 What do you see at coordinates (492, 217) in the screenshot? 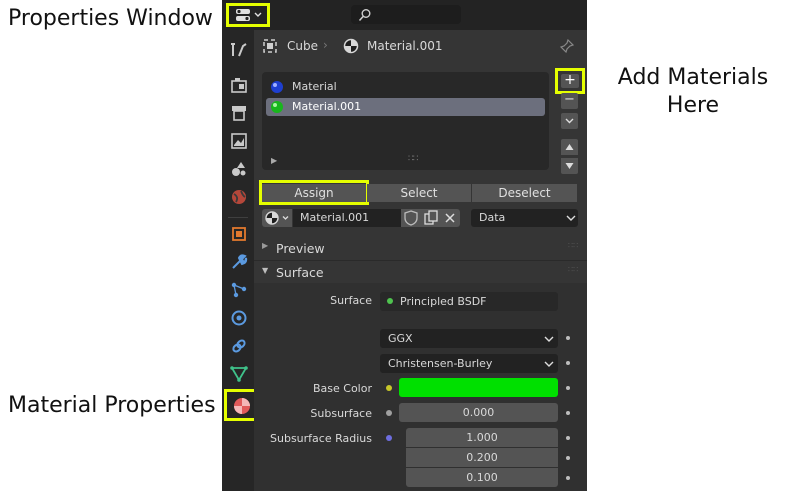
I see `link-dropdown-value: Data` at bounding box center [492, 217].